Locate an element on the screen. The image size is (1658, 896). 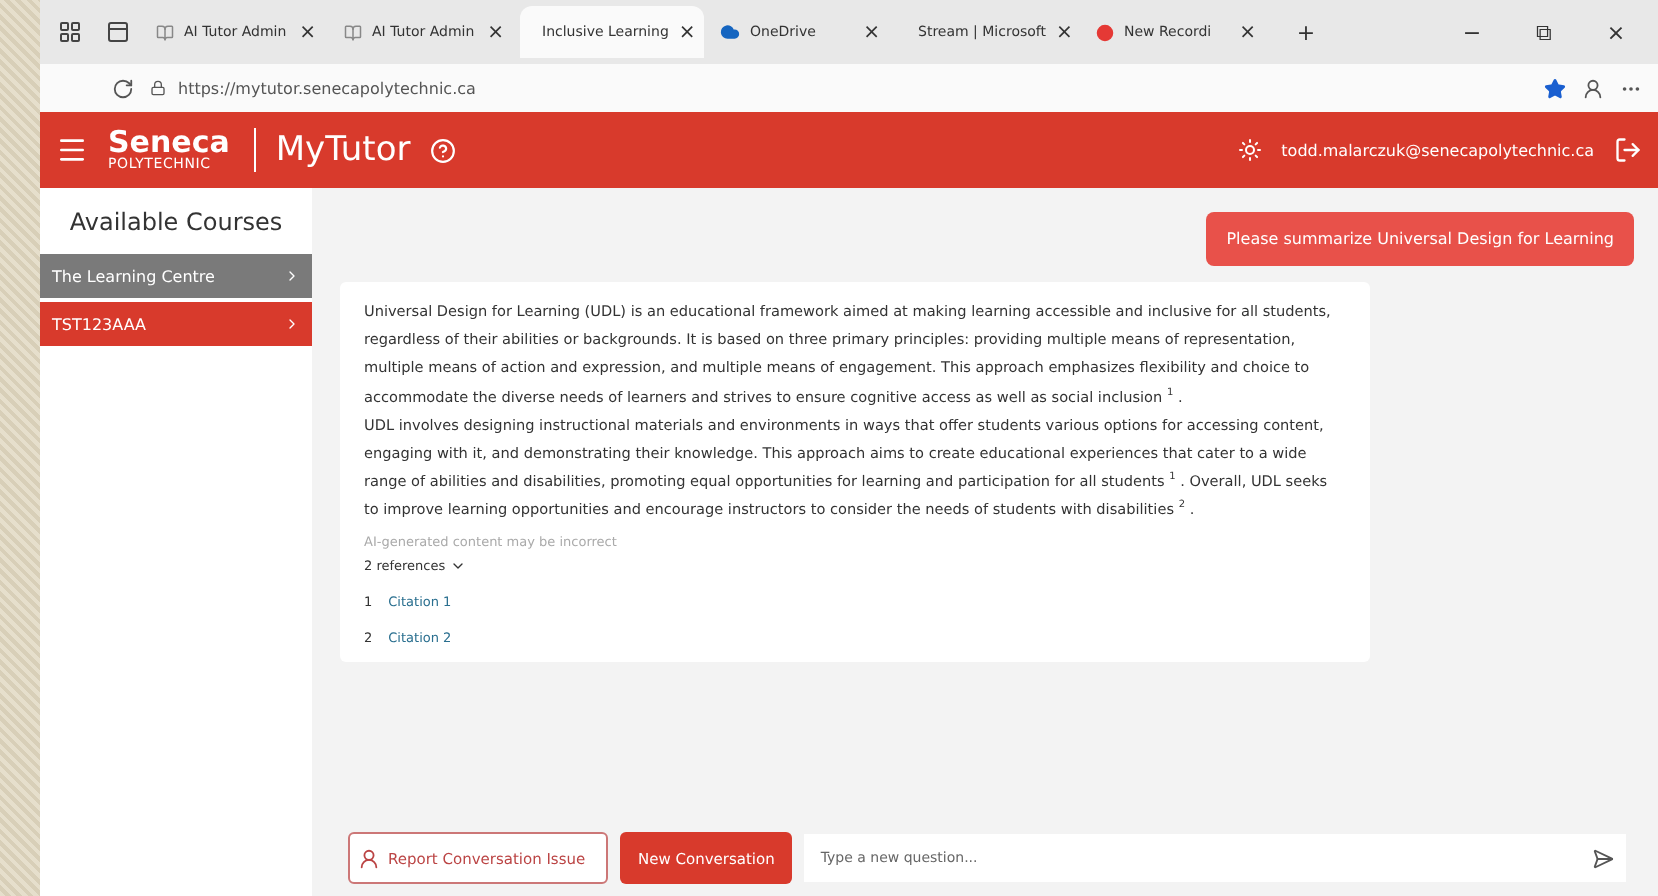
profile-icon is located at coordinates (1593, 88).